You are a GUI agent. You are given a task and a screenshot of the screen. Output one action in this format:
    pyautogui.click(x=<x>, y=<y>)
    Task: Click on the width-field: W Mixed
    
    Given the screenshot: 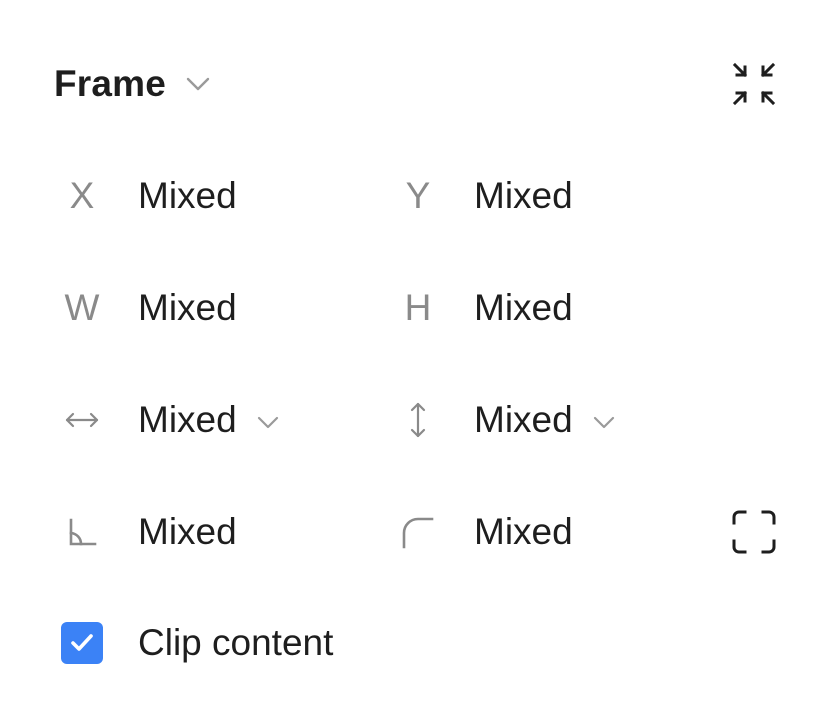 What is the action you would take?
    pyautogui.click(x=206, y=308)
    